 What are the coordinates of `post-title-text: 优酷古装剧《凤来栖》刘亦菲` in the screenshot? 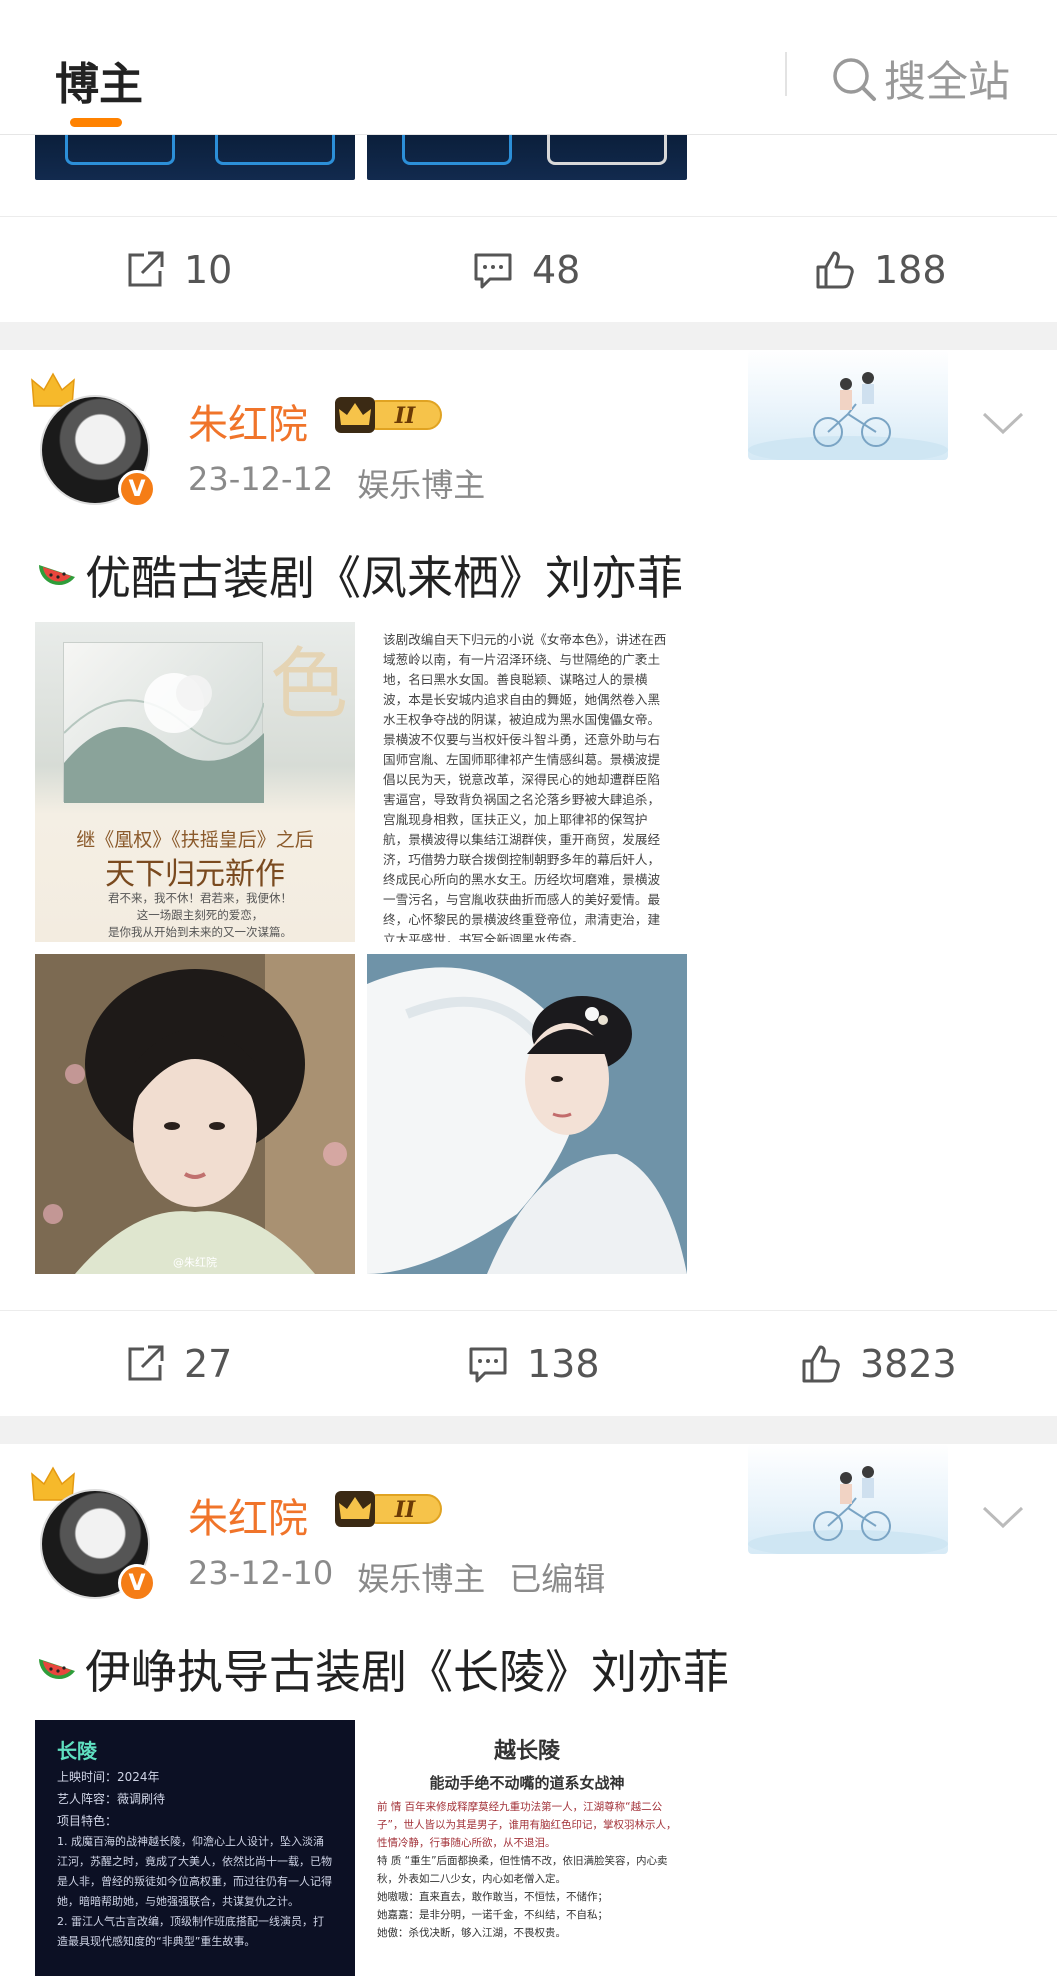 It's located at (384, 578).